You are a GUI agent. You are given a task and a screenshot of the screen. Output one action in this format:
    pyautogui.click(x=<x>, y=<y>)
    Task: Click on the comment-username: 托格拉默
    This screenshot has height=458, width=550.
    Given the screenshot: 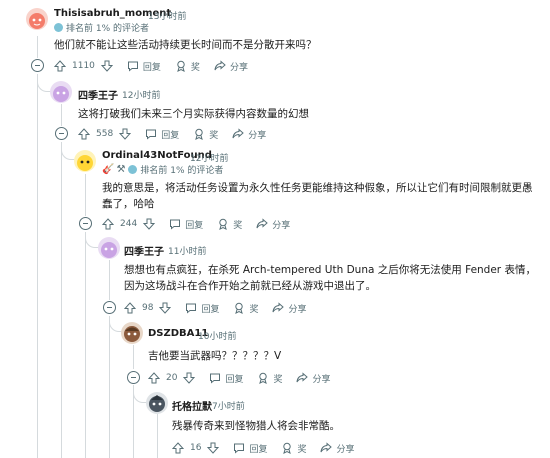 What is the action you would take?
    pyautogui.click(x=192, y=405)
    